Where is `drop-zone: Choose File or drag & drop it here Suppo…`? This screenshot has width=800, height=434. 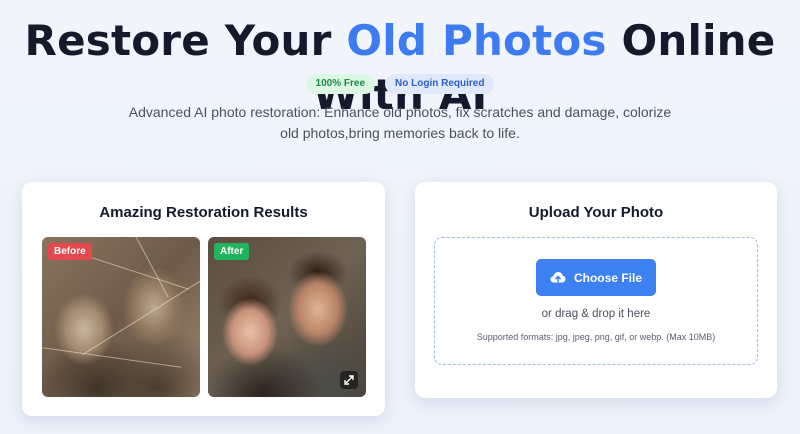 drop-zone: Choose File or drag & drop it here Suppo… is located at coordinates (596, 301).